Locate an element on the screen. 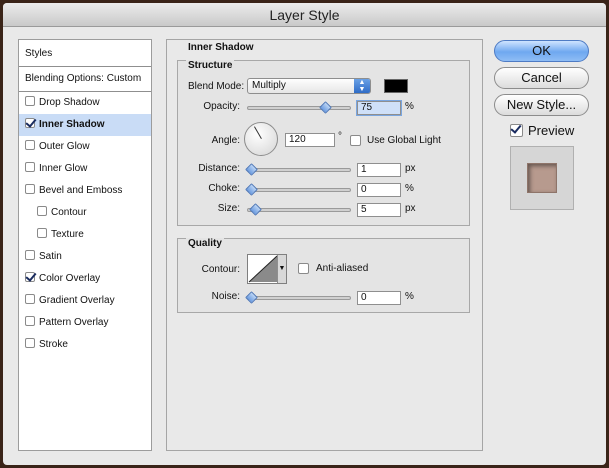 The width and height of the screenshot is (609, 468). anti-aliased-checkbox is located at coordinates (303, 268).